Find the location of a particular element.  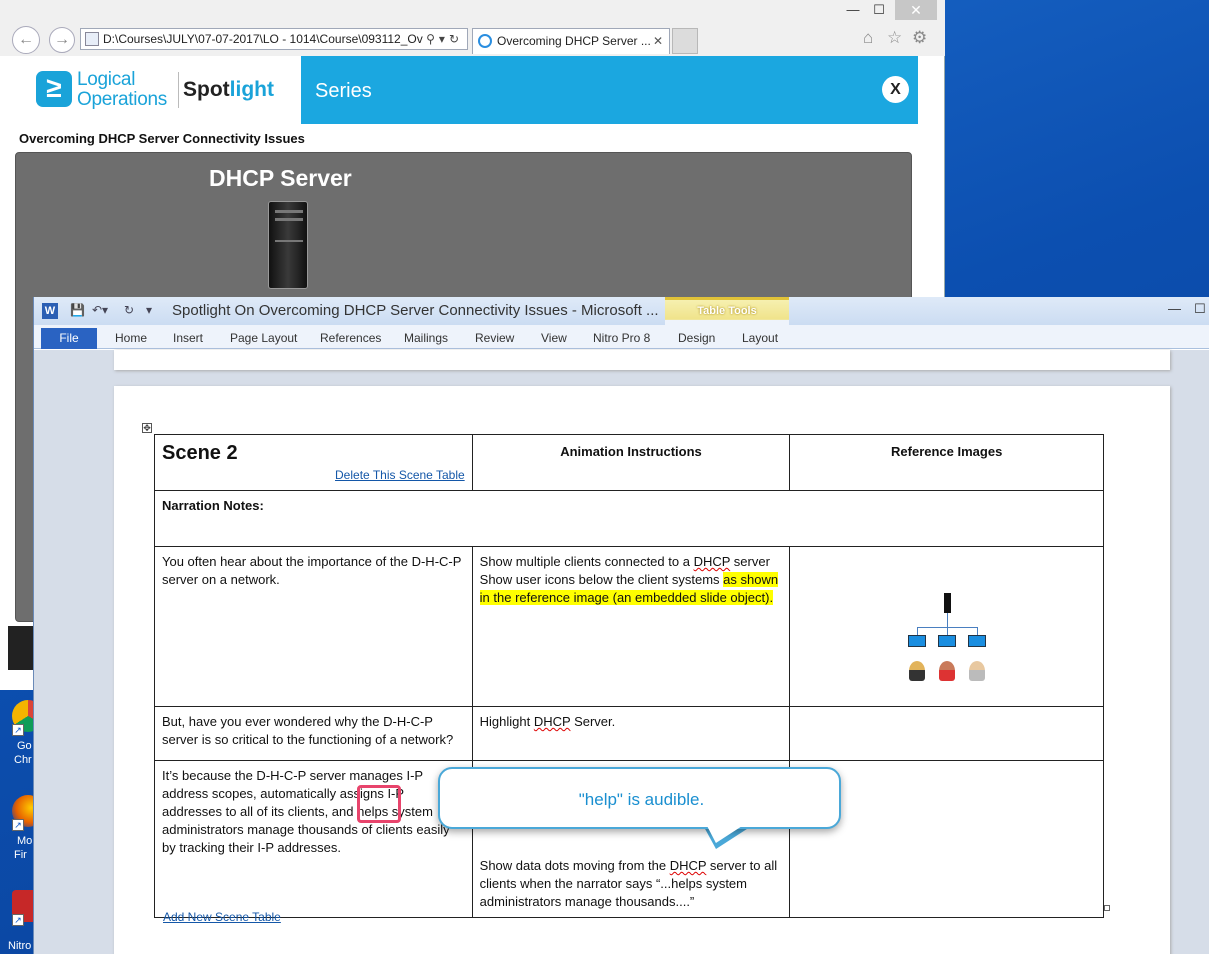

browser-tab: Overcoming DHCP Server ... ✕ is located at coordinates (571, 41).